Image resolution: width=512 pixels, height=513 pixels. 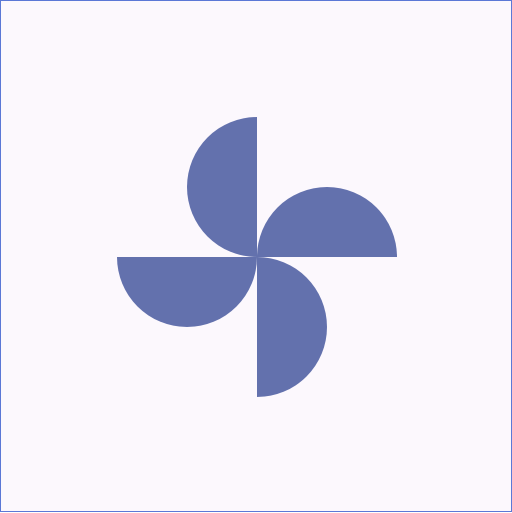 I want to click on pinwheel-blade-right, so click(x=327, y=222).